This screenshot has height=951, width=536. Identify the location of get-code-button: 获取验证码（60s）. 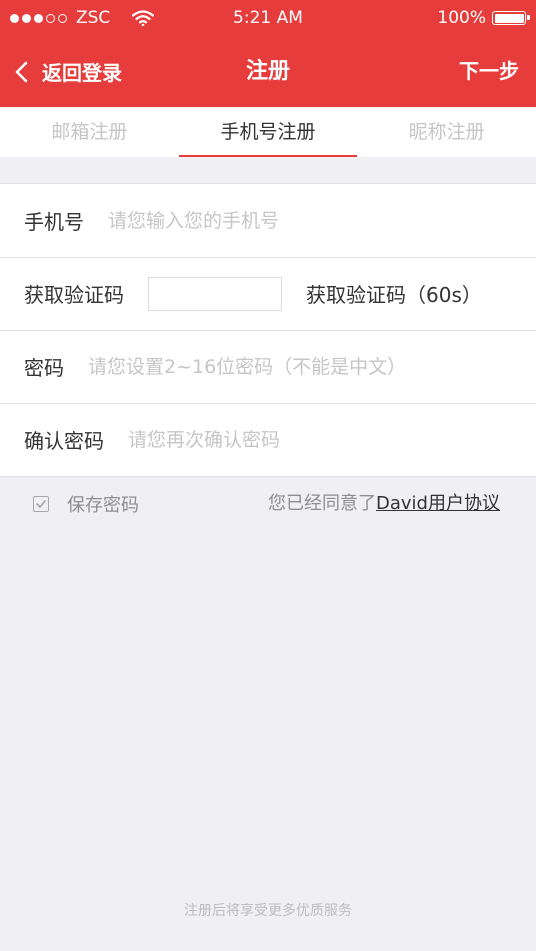
(394, 293).